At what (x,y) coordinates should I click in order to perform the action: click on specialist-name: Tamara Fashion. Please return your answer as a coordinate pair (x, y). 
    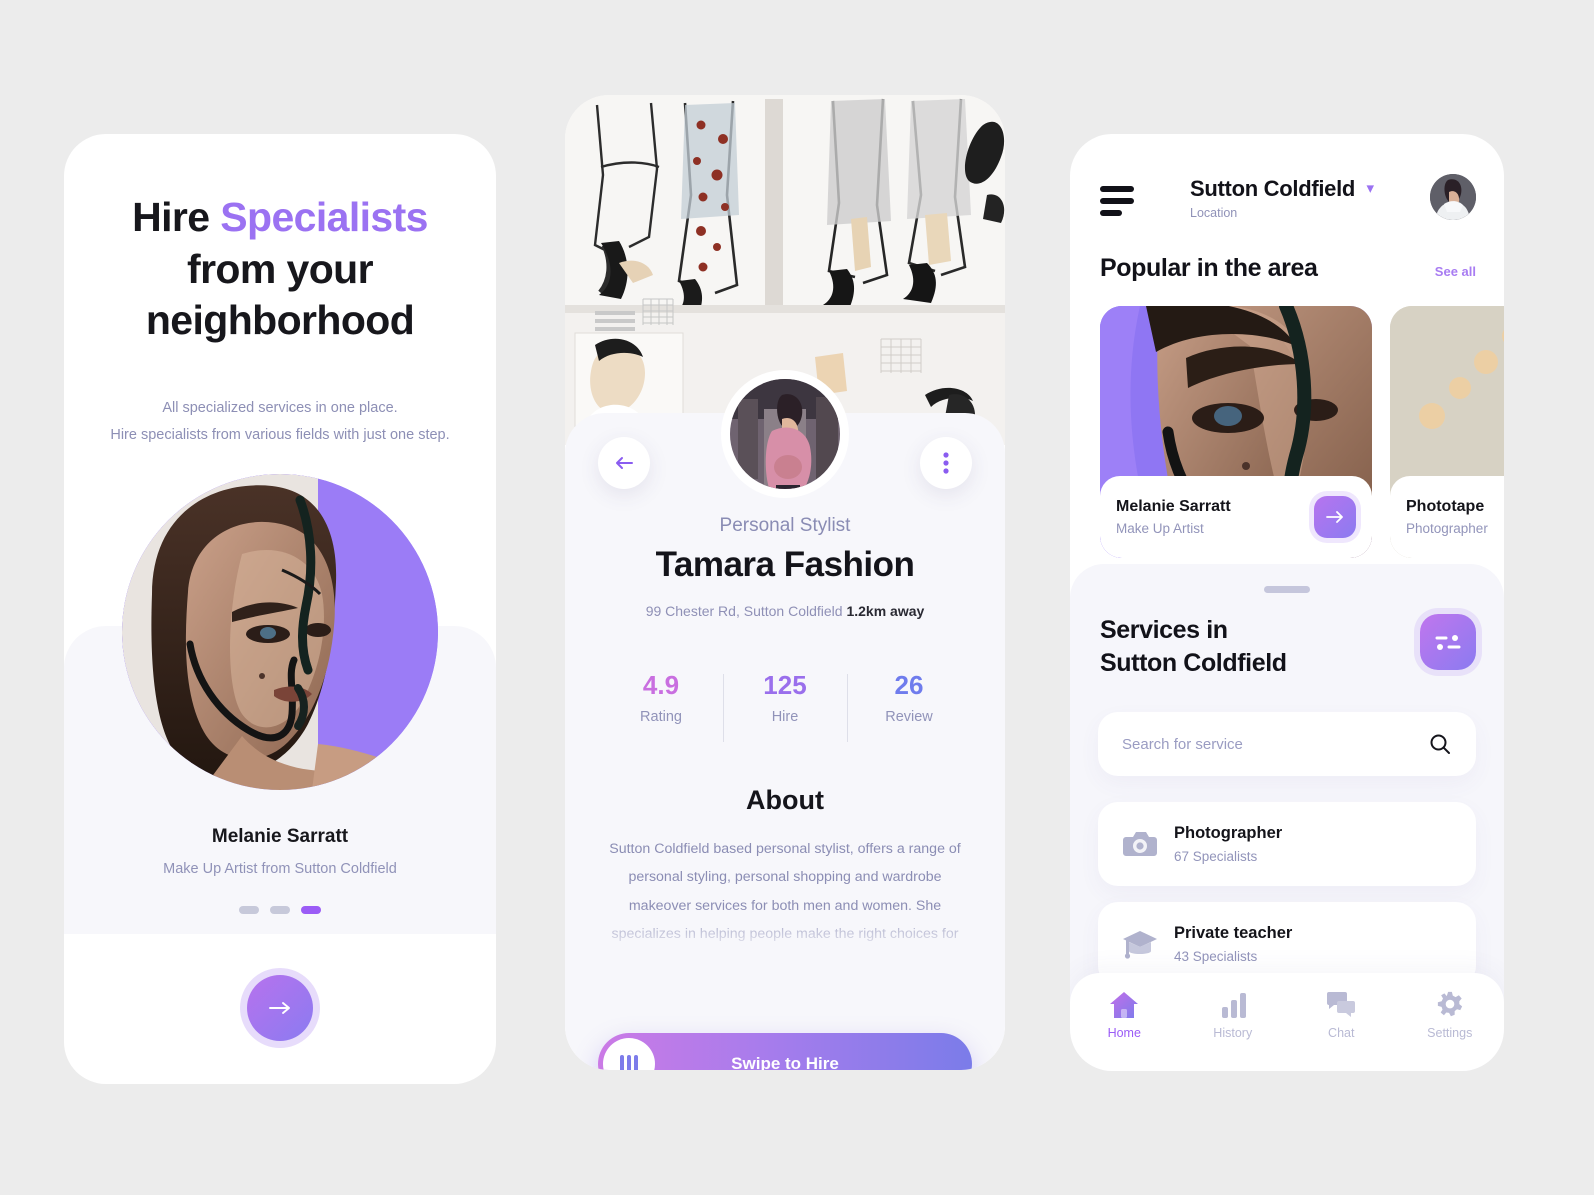
    Looking at the image, I should click on (785, 564).